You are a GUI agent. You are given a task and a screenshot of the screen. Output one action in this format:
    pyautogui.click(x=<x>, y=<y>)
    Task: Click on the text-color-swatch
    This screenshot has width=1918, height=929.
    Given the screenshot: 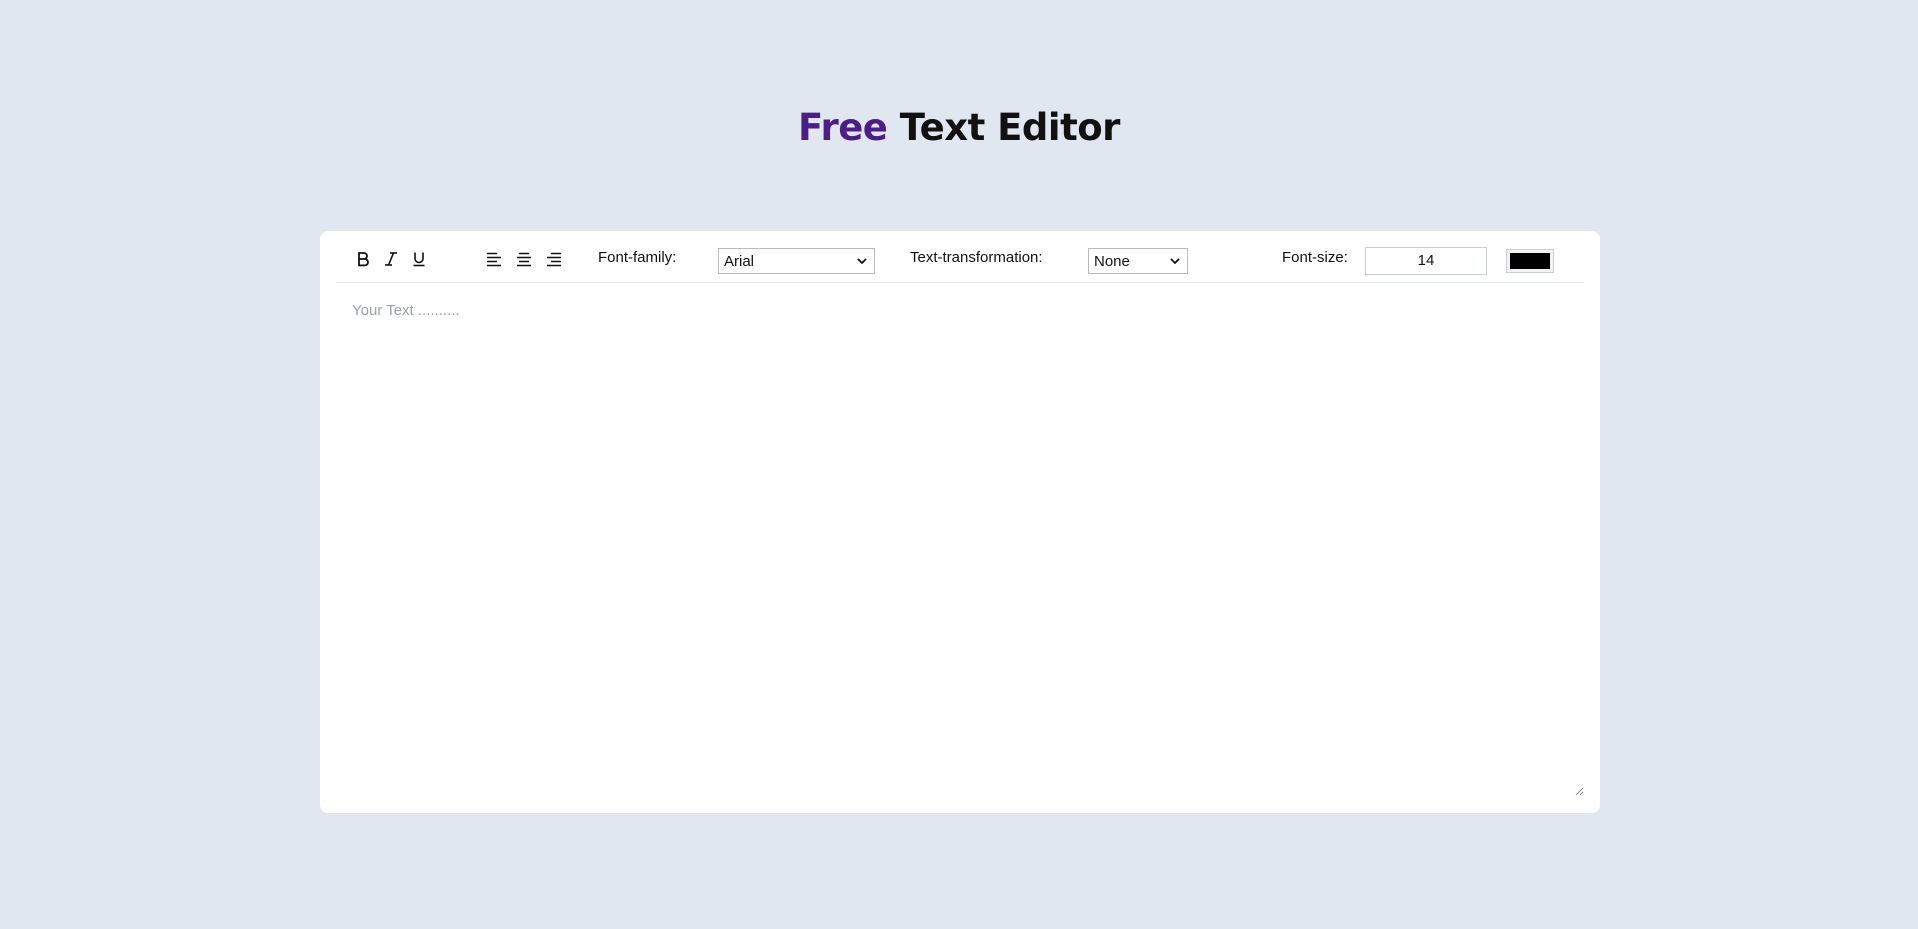 What is the action you would take?
    pyautogui.click(x=1530, y=261)
    